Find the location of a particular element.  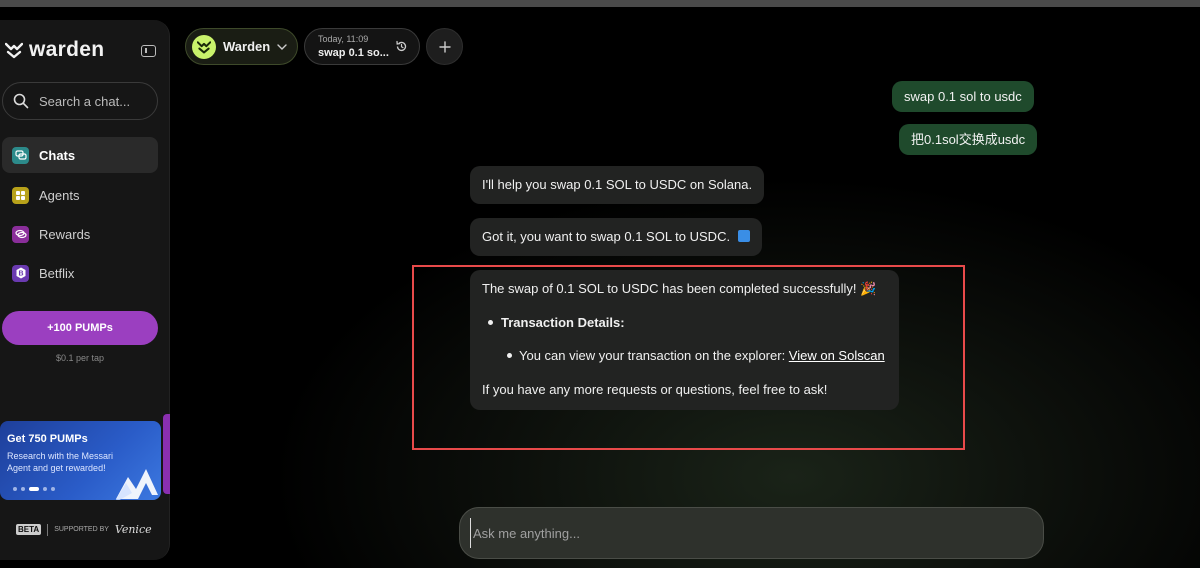

refresh-emoji-icon is located at coordinates (743, 236).